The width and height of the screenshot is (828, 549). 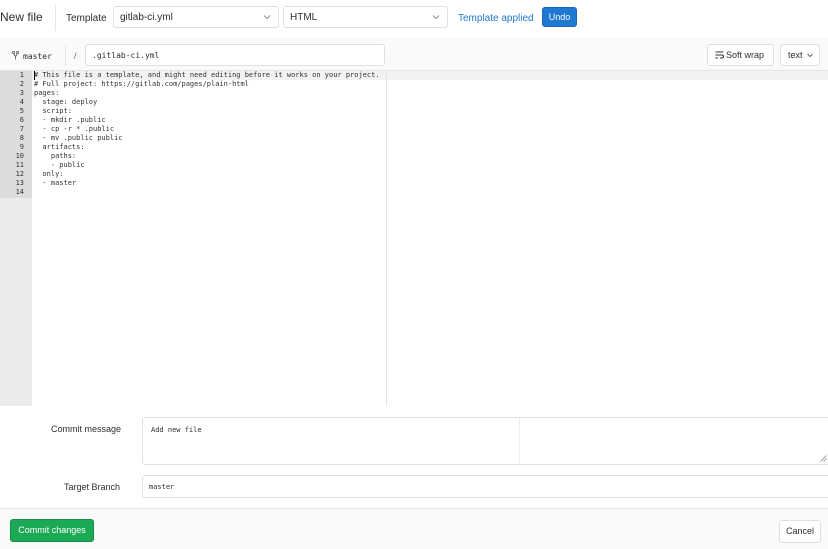 I want to click on branch-indicator: master, so click(x=32, y=56).